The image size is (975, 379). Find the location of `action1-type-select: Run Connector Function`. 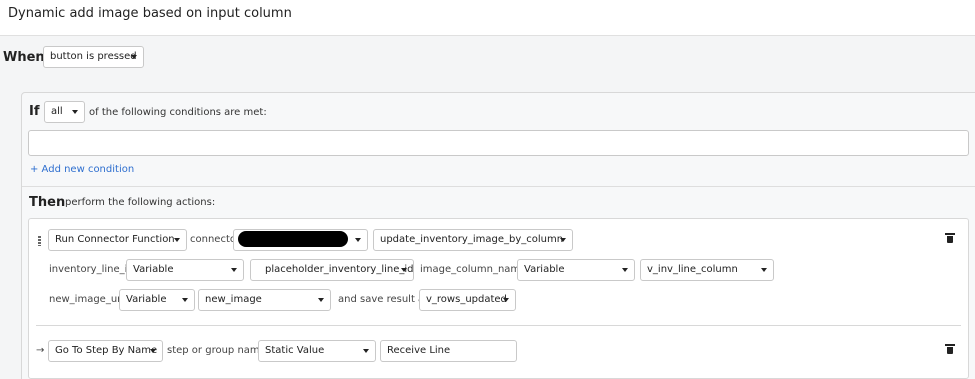

action1-type-select: Run Connector Function is located at coordinates (117, 240).